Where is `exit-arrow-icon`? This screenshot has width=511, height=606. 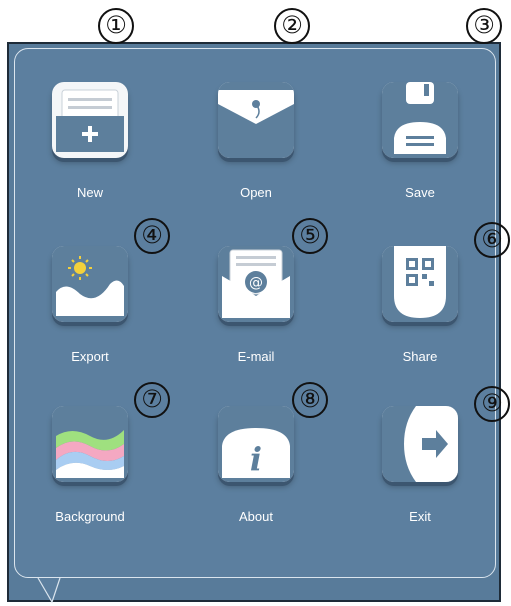
exit-arrow-icon is located at coordinates (420, 444).